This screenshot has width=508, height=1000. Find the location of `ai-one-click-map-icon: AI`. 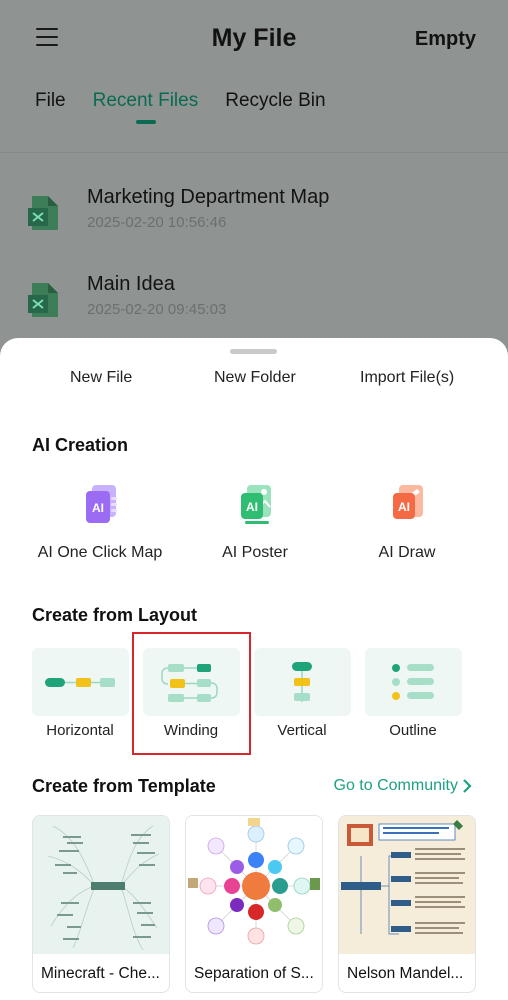

ai-one-click-map-icon: AI is located at coordinates (101, 504).